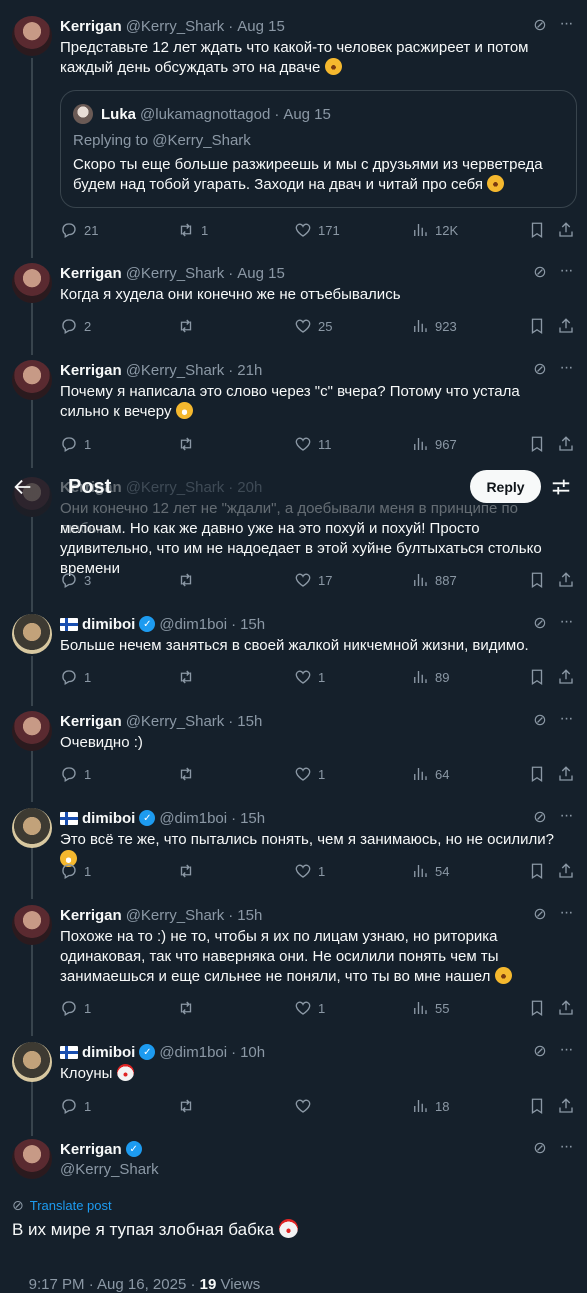 Image resolution: width=587 pixels, height=1293 pixels. I want to click on views-button: 64, so click(430, 774).